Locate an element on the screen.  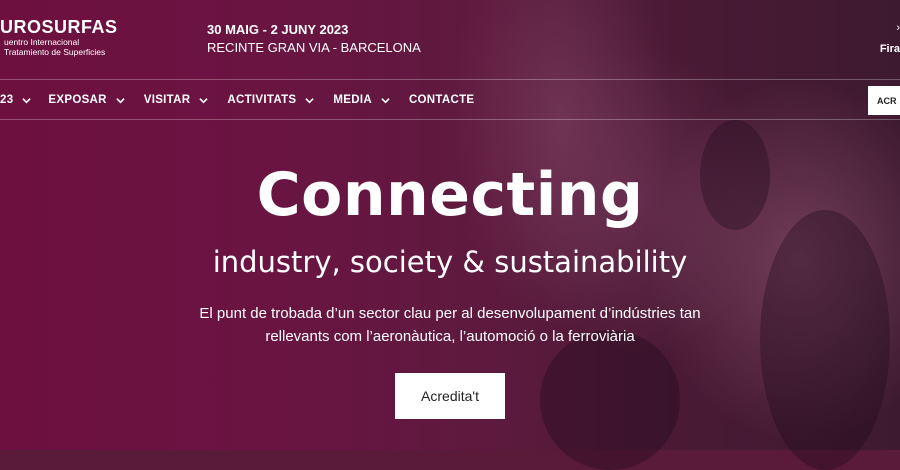
fira-link: Fira is located at coordinates (890, 49).